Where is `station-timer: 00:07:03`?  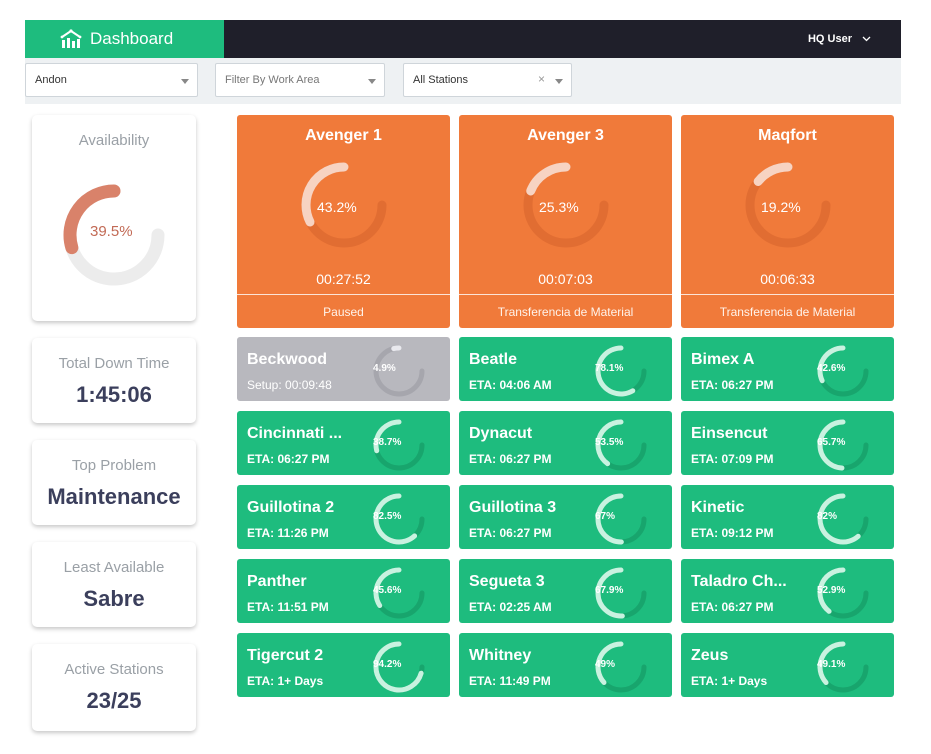
station-timer: 00:07:03 is located at coordinates (565, 279).